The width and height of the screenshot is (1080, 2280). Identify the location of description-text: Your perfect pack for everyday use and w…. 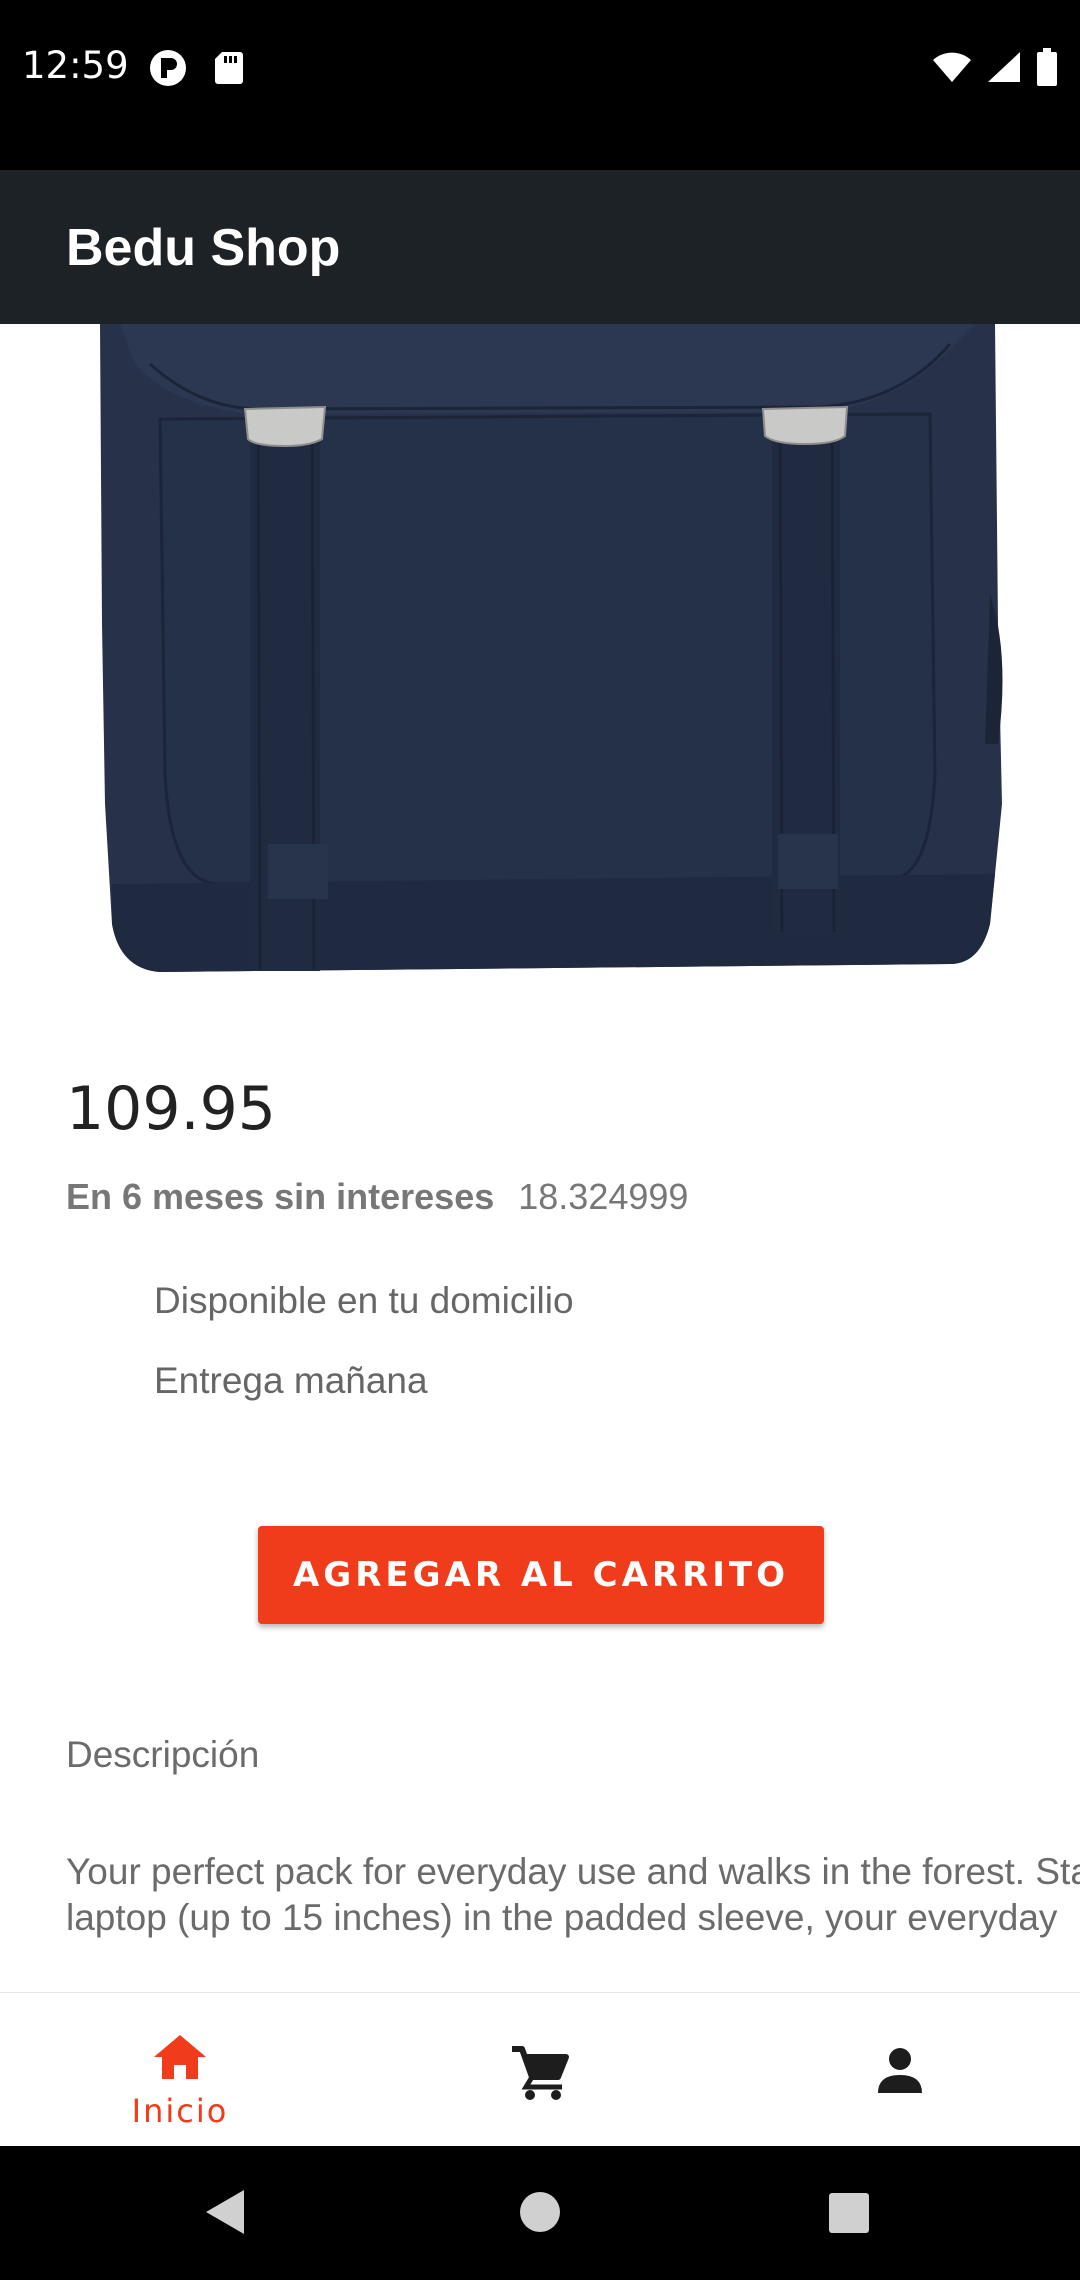
(573, 1894).